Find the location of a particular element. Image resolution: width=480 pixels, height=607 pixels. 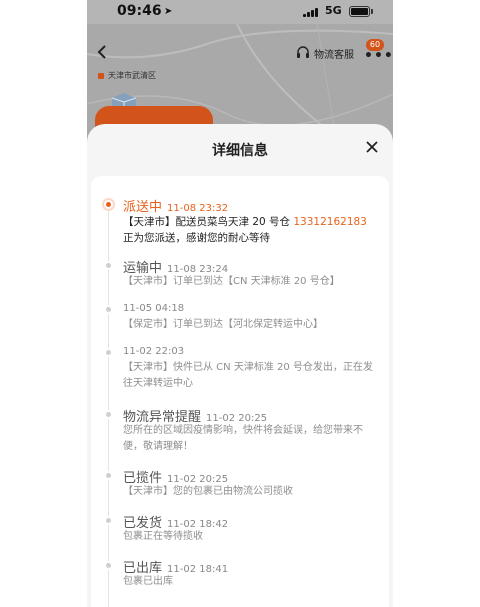

signal-icon is located at coordinates (311, 12).